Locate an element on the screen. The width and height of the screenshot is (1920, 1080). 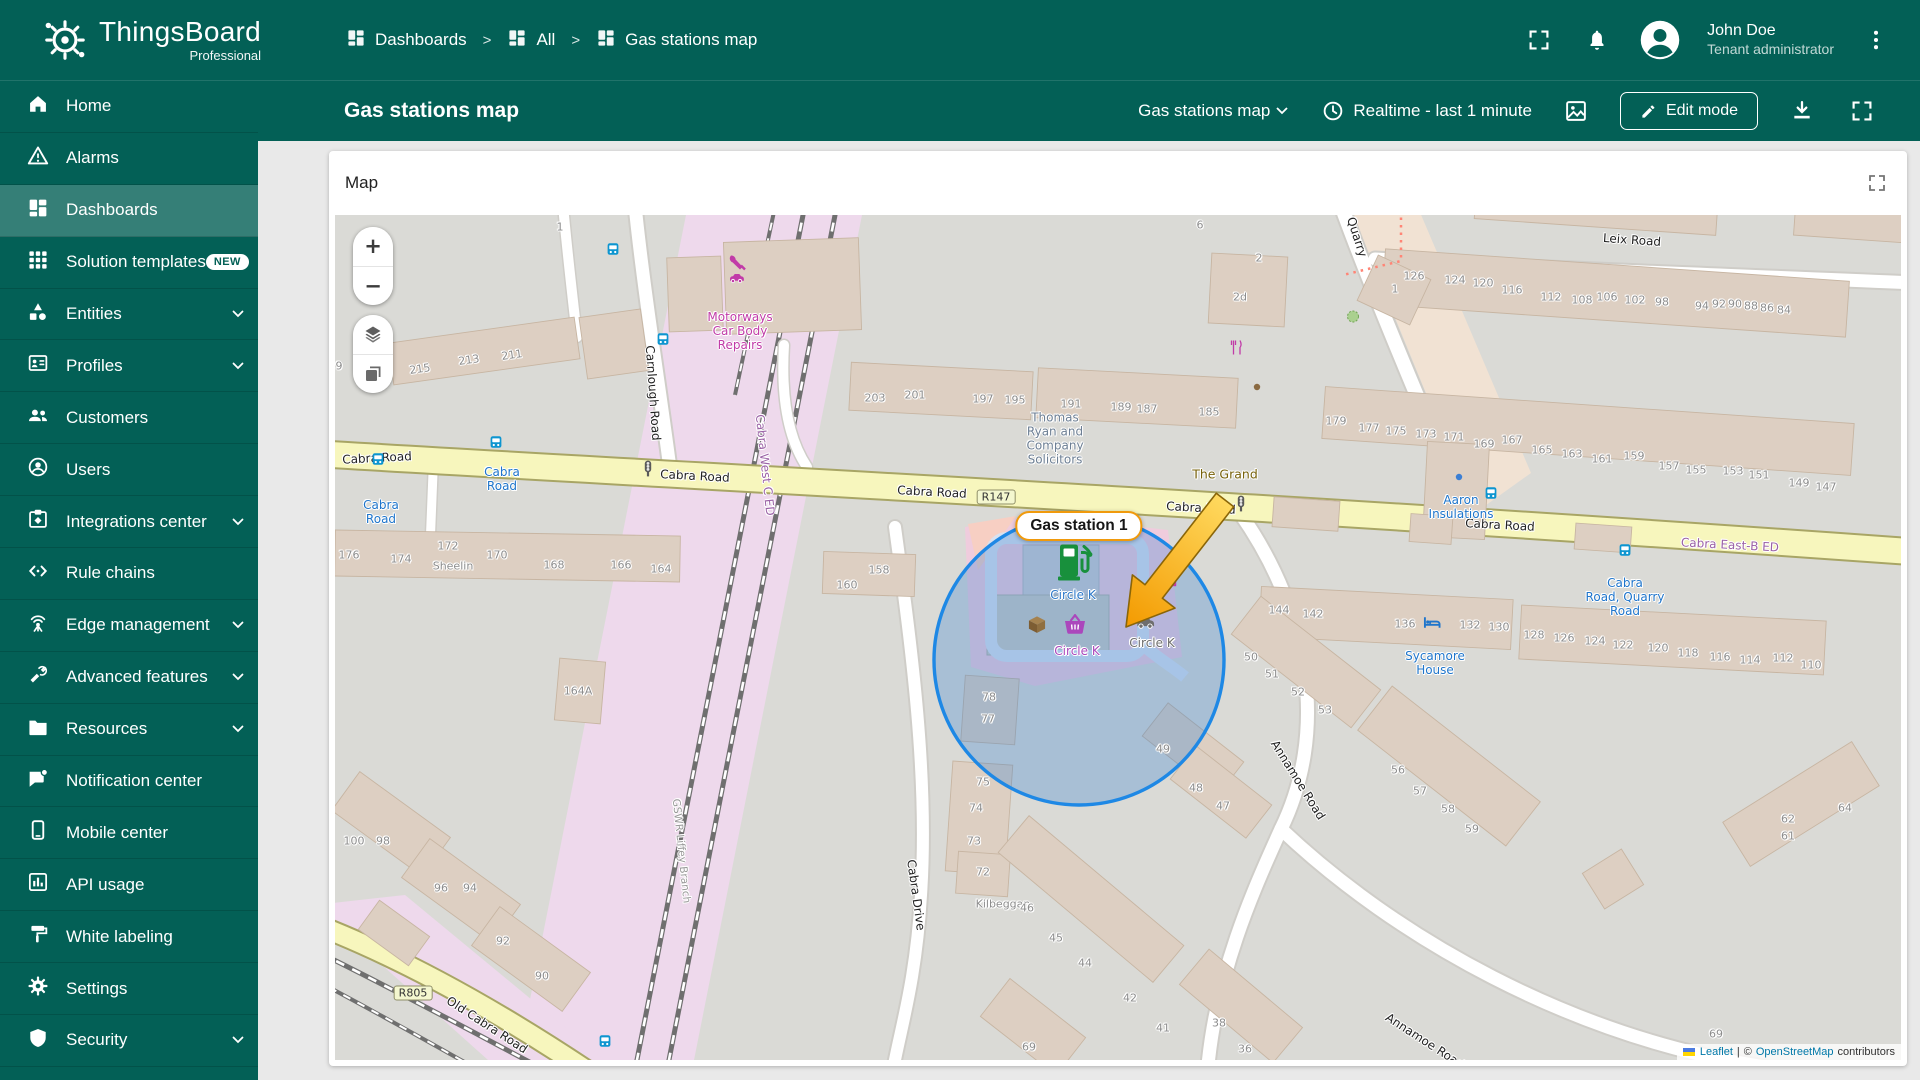
layers-button is located at coordinates (373, 335).